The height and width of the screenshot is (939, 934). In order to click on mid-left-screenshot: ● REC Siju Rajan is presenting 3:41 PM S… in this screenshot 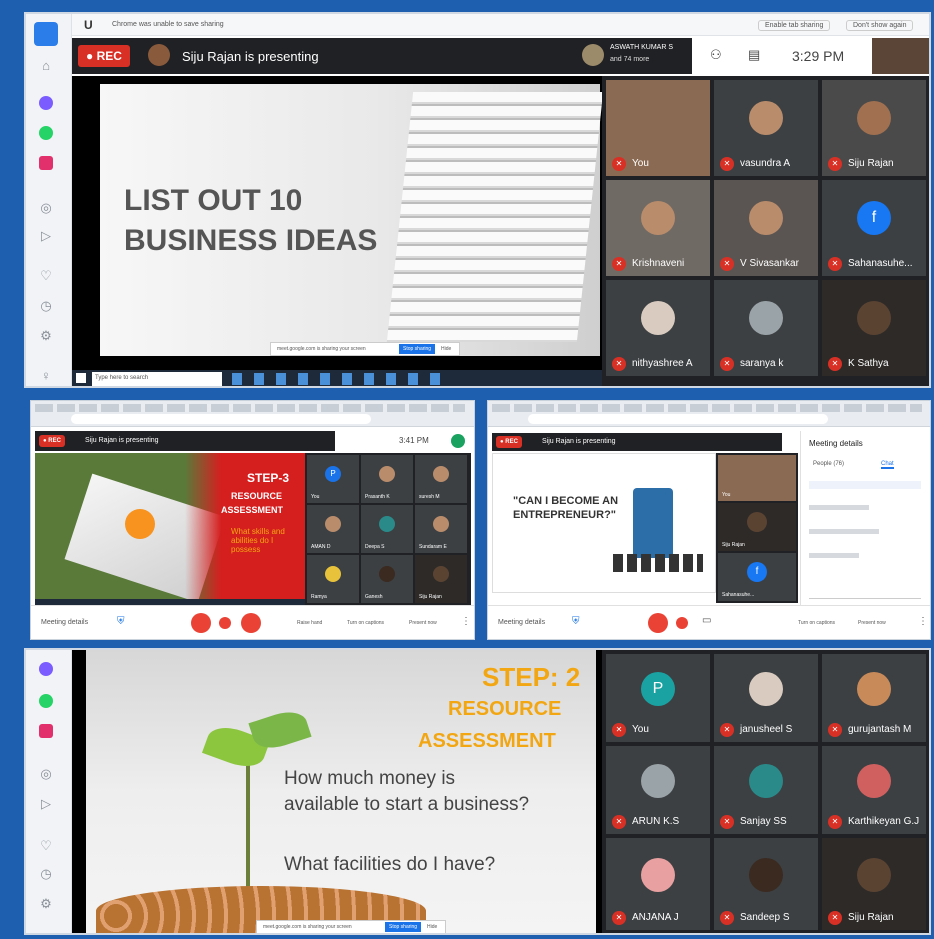, I will do `click(252, 520)`.